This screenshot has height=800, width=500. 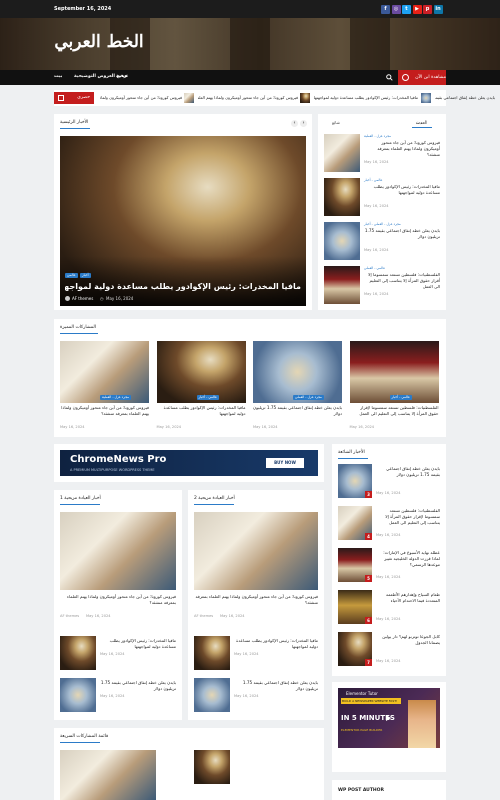 I want to click on linkedin-icon: in, so click(x=438, y=9).